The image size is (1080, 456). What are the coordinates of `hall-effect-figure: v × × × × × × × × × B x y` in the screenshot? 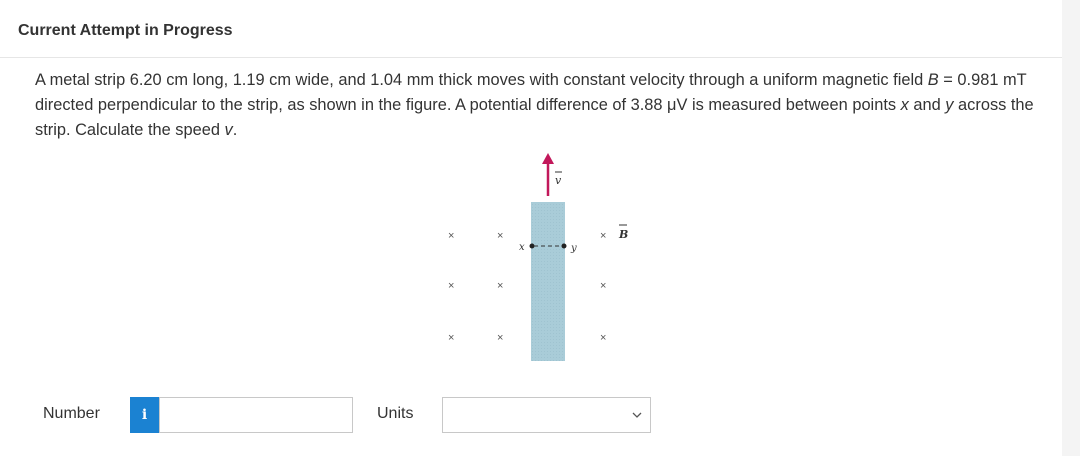 It's located at (538, 257).